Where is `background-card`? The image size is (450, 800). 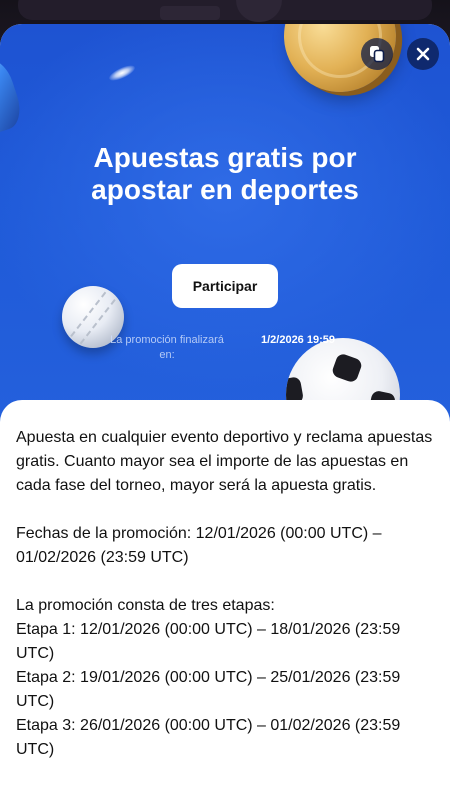 background-card is located at coordinates (225, 10).